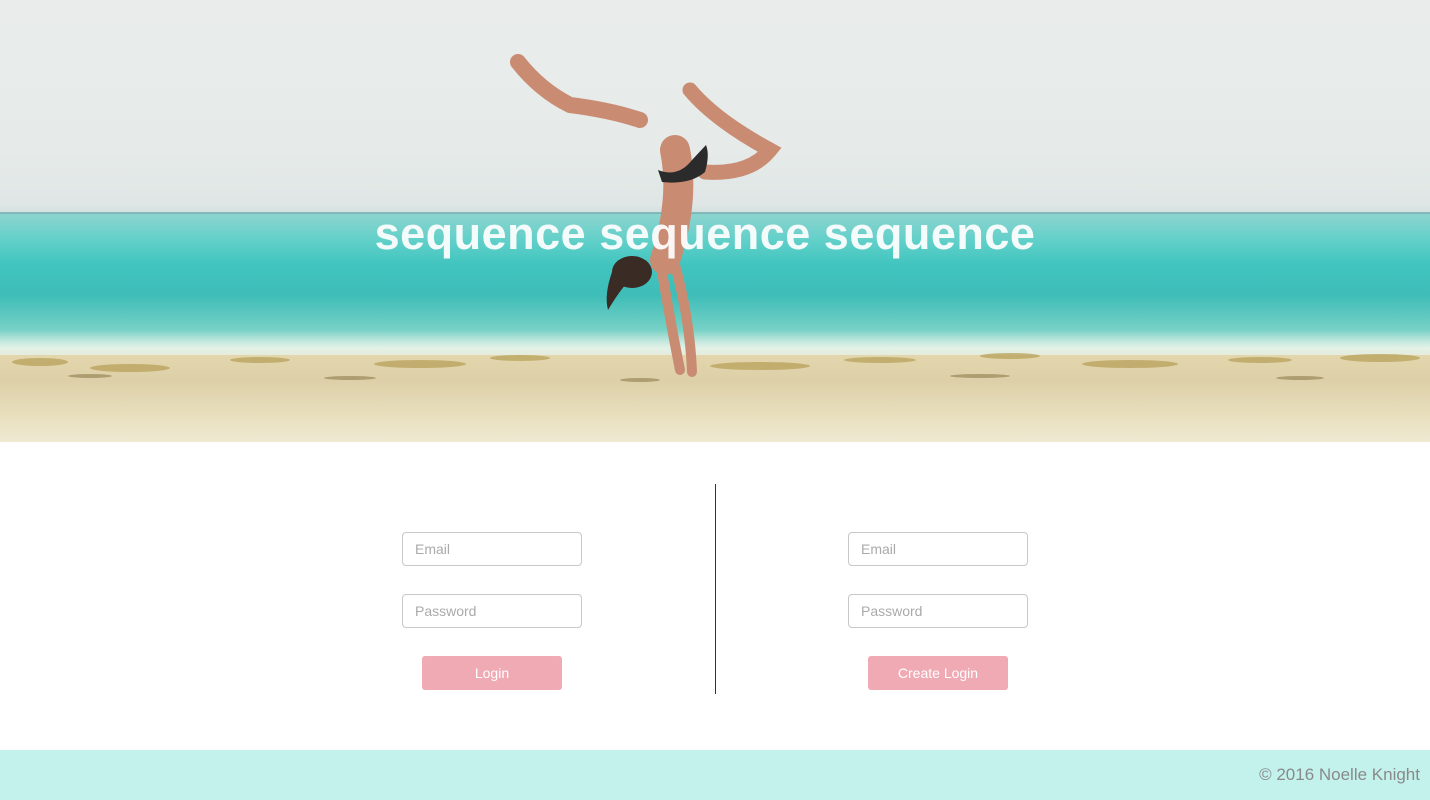 The image size is (1430, 800). Describe the element at coordinates (715, 589) in the screenshot. I see `form-divider` at that location.